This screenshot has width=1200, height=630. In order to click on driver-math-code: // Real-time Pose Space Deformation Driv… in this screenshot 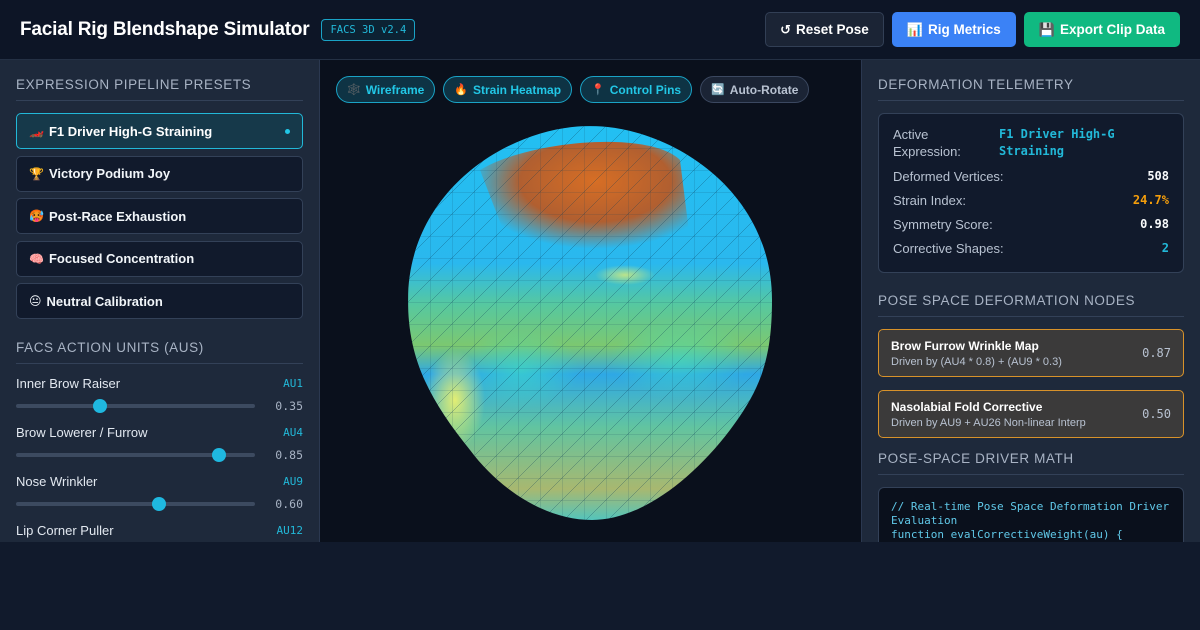, I will do `click(1031, 514)`.